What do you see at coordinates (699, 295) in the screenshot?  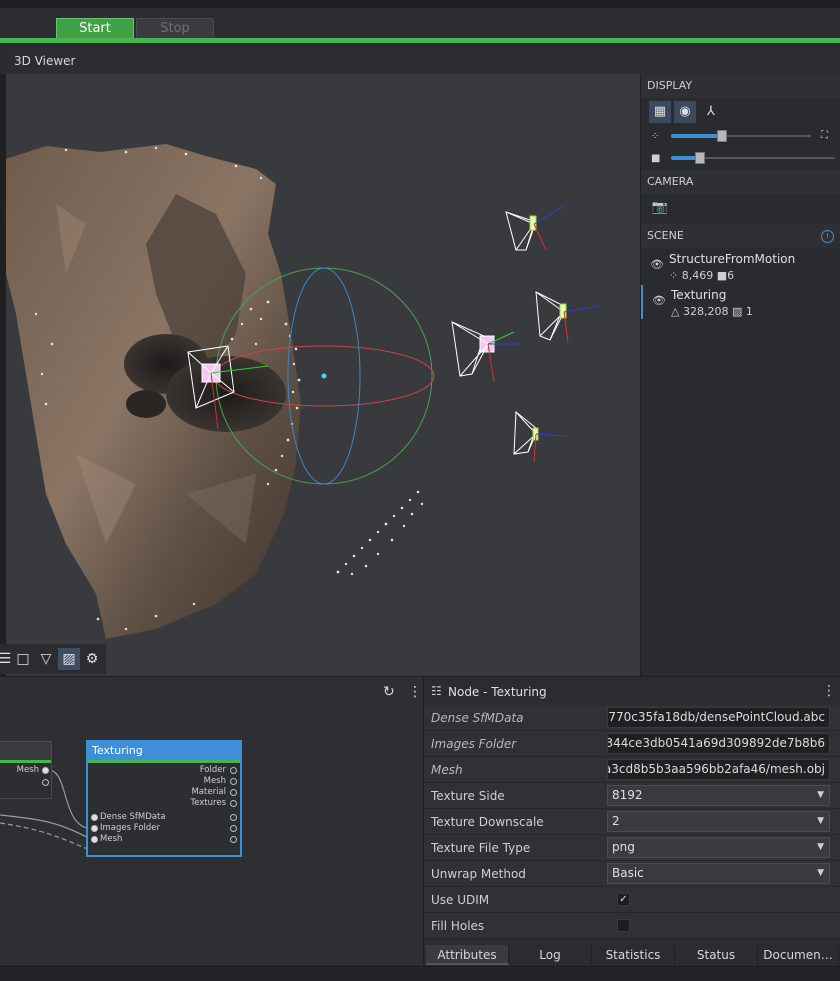 I see `scene-item-name: Texturing` at bounding box center [699, 295].